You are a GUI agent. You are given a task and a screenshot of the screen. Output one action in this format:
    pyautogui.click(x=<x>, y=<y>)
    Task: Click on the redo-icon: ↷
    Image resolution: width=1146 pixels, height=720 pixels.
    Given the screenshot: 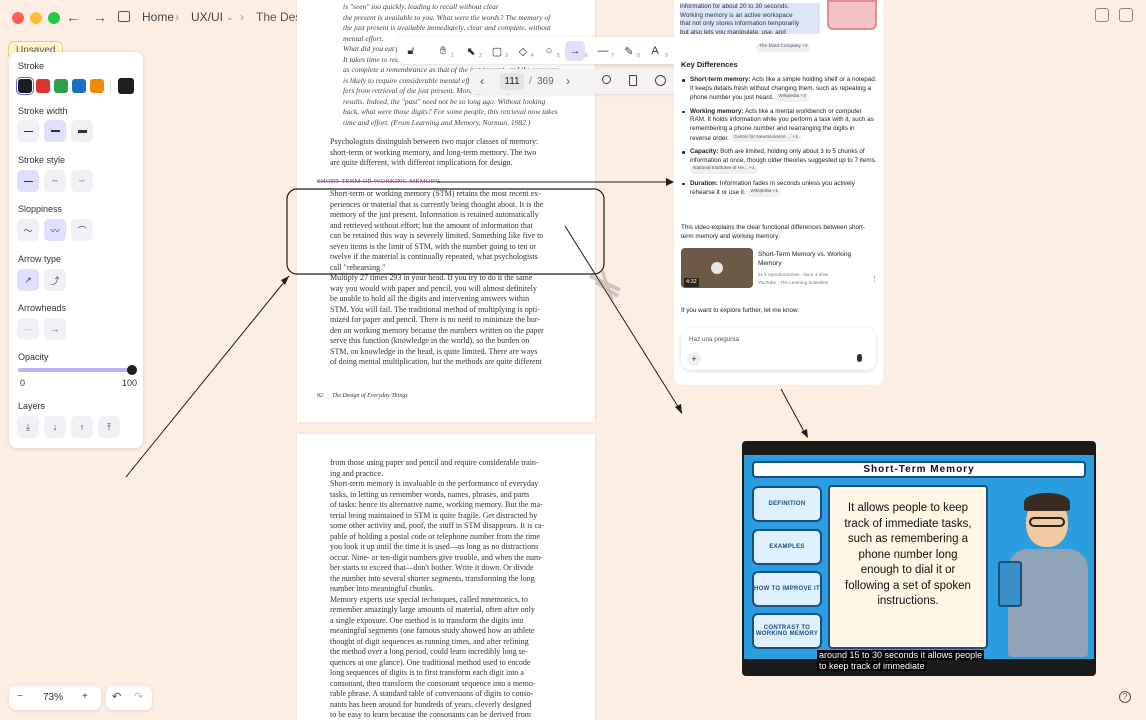 What is the action you would take?
    pyautogui.click(x=138, y=696)
    